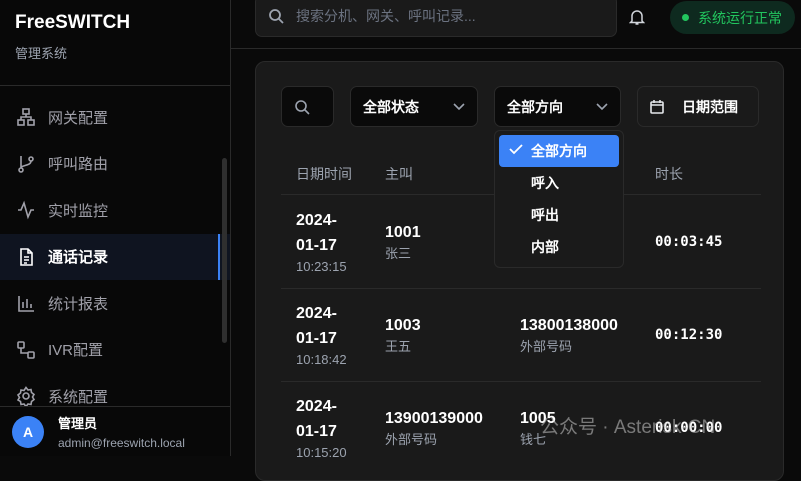 The image size is (801, 481). What do you see at coordinates (559, 183) in the screenshot?
I see `option-inbound: 呼入` at bounding box center [559, 183].